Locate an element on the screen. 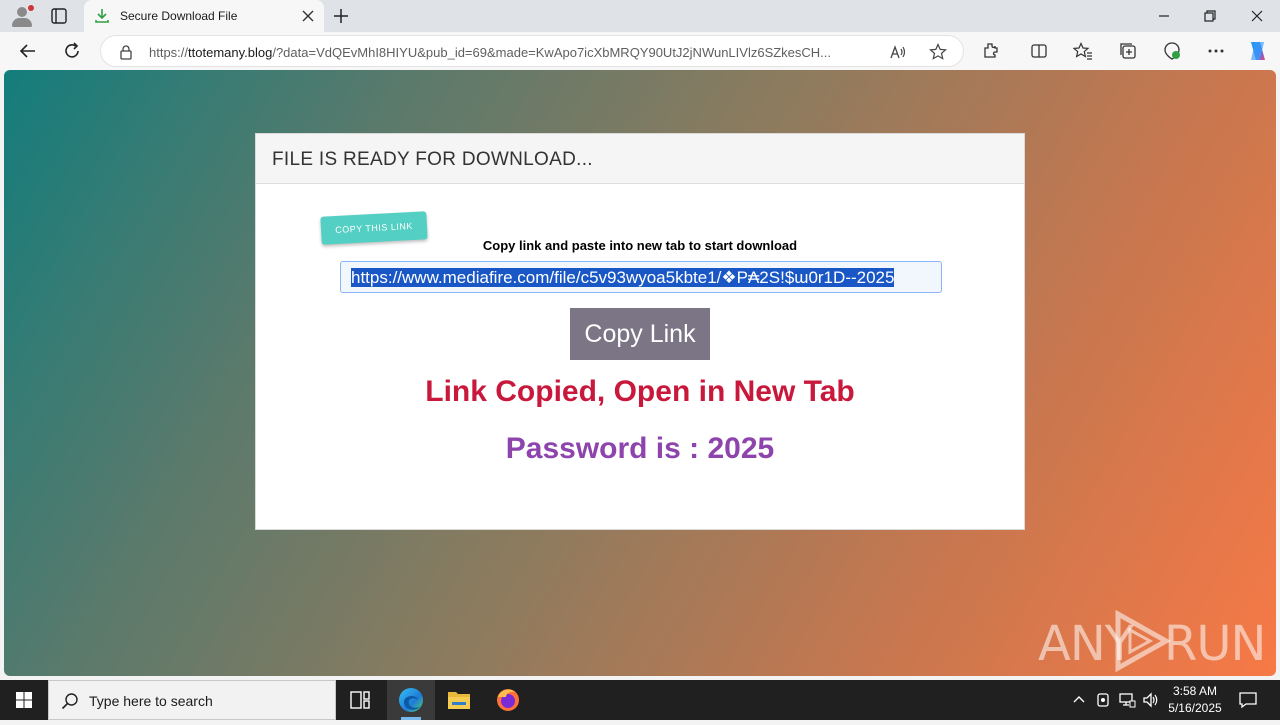 The width and height of the screenshot is (1280, 725). password-message: Password is : 2025 is located at coordinates (640, 448).